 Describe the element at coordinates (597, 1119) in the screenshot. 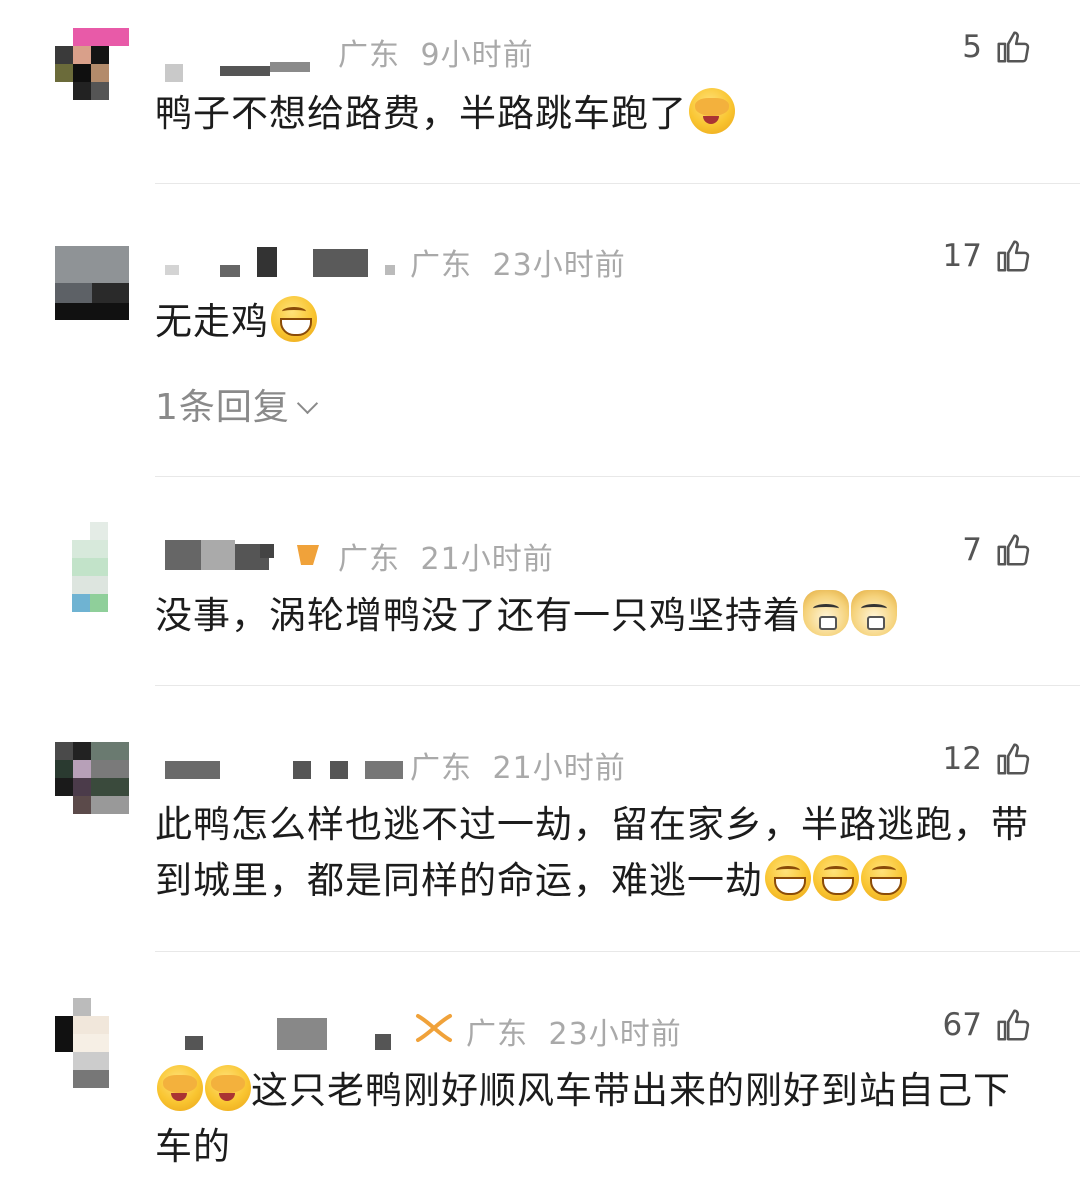

I see `comment-text: 这只老鸭刚好顺风车带出来的刚好到站自己下车的` at that location.